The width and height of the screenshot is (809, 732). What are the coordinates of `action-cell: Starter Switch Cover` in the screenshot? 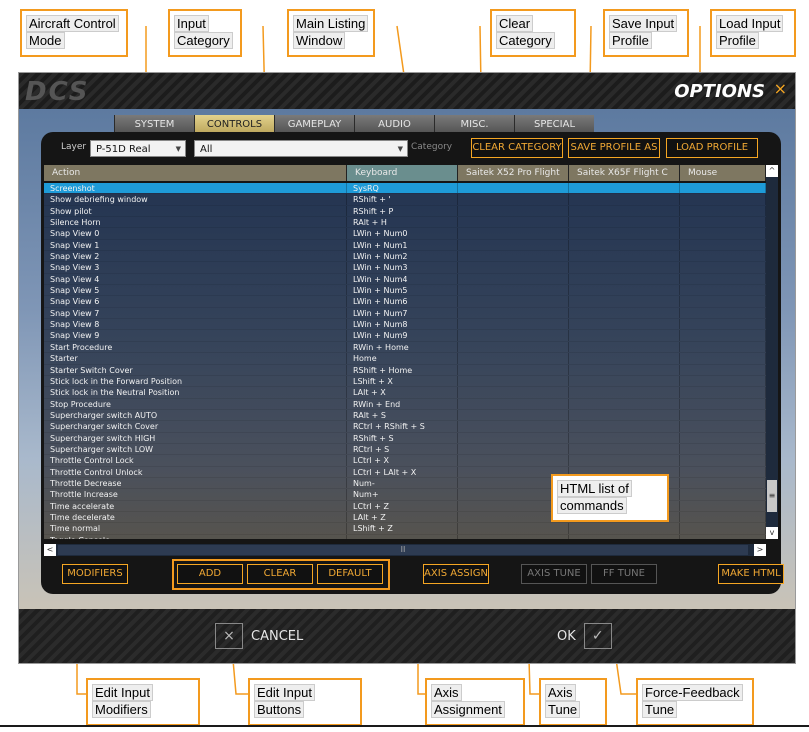 It's located at (195, 369).